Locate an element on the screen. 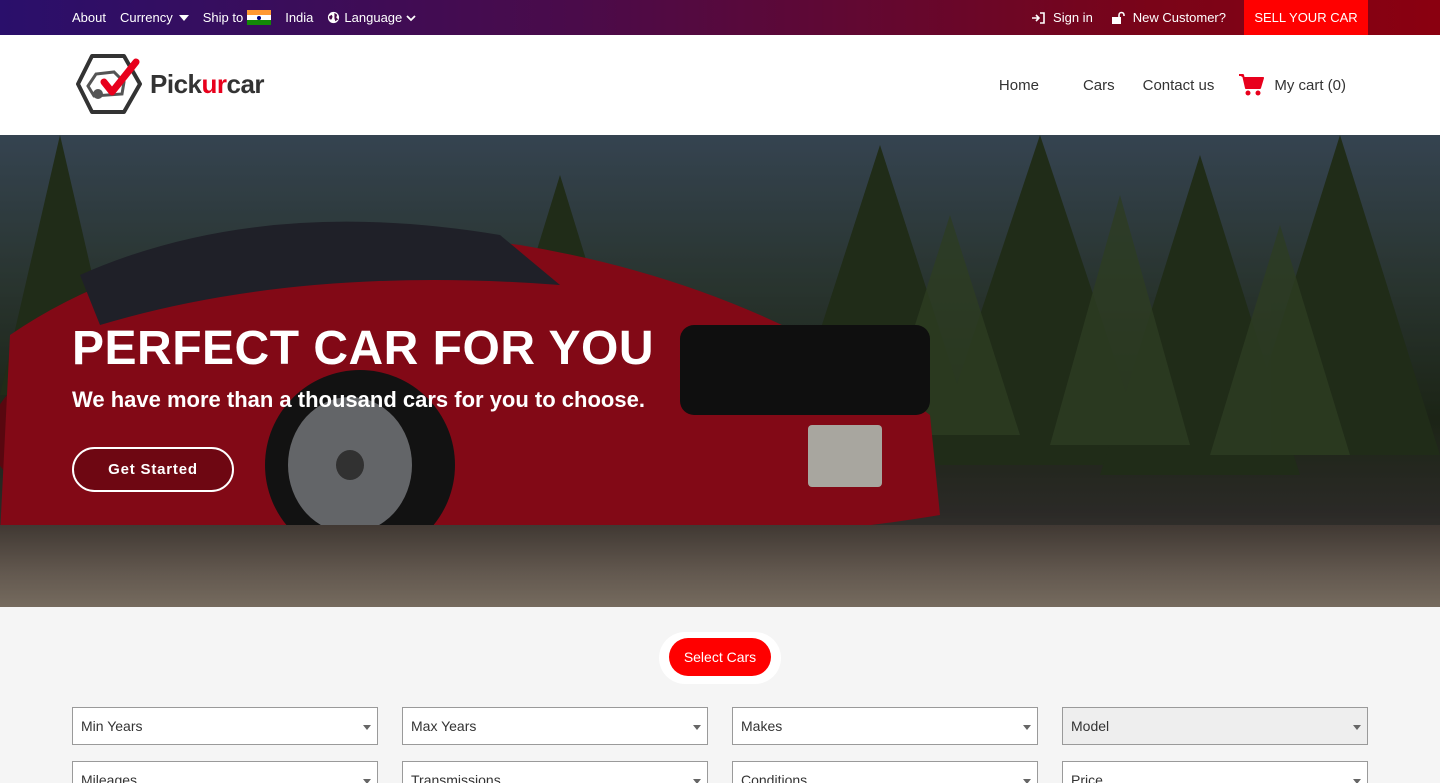 Image resolution: width=1440 pixels, height=783 pixels. select-cars-button: Select Cars is located at coordinates (720, 657).